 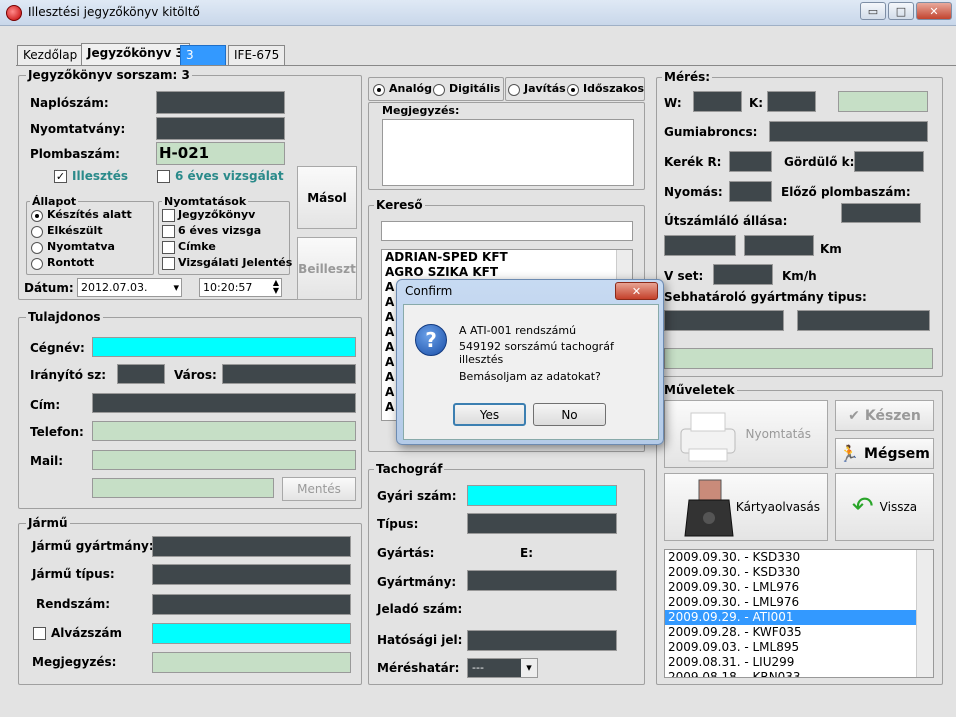 What do you see at coordinates (508, 152) in the screenshot?
I see `megjegyzes-textarea` at bounding box center [508, 152].